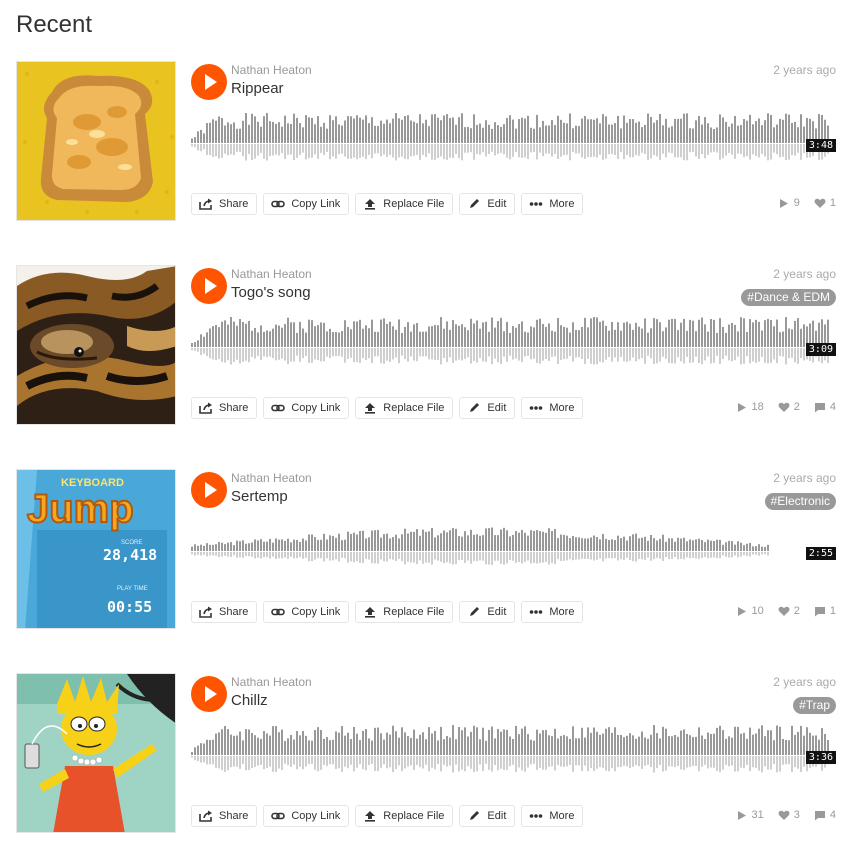 The height and width of the screenshot is (846, 861). Describe the element at coordinates (257, 88) in the screenshot. I see `track-title: Rippear` at that location.